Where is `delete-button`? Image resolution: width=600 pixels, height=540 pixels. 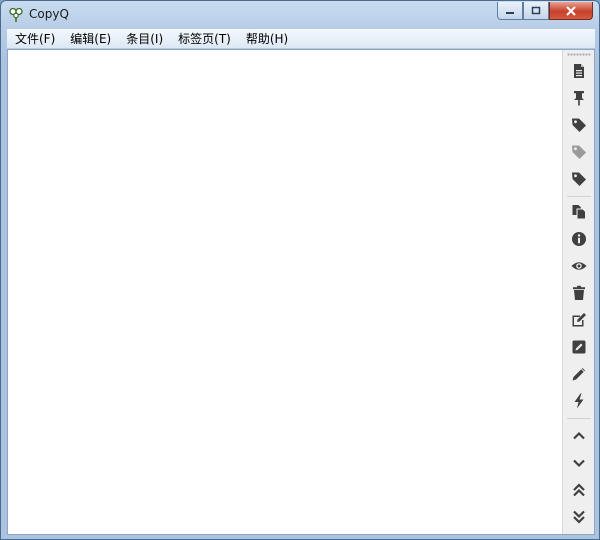 delete-button is located at coordinates (579, 293).